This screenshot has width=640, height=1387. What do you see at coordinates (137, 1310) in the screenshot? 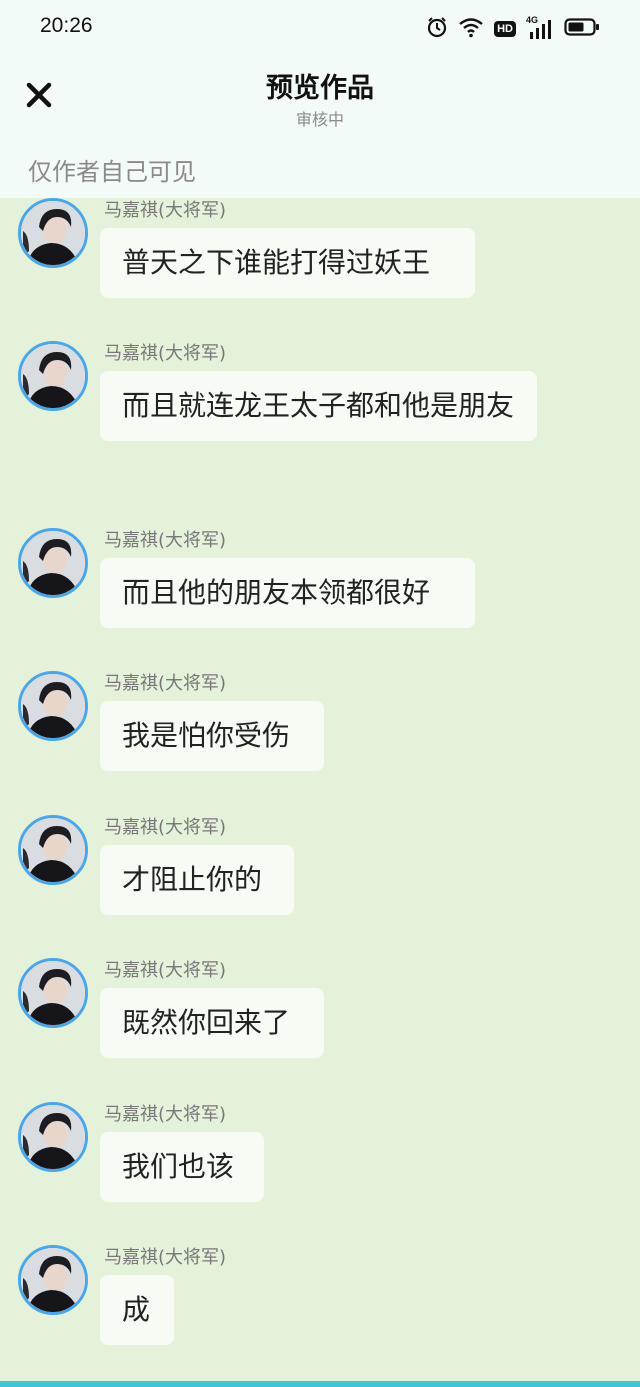
I see `message-bubble: 成` at bounding box center [137, 1310].